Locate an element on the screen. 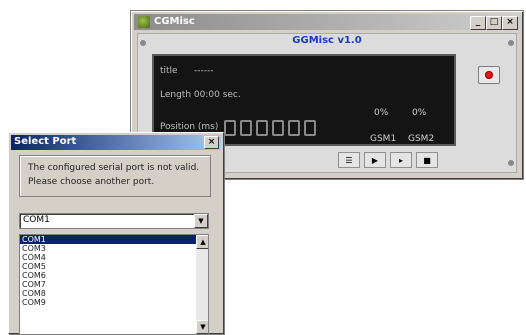 The width and height of the screenshot is (526, 335). app-logo-icon is located at coordinates (144, 22).